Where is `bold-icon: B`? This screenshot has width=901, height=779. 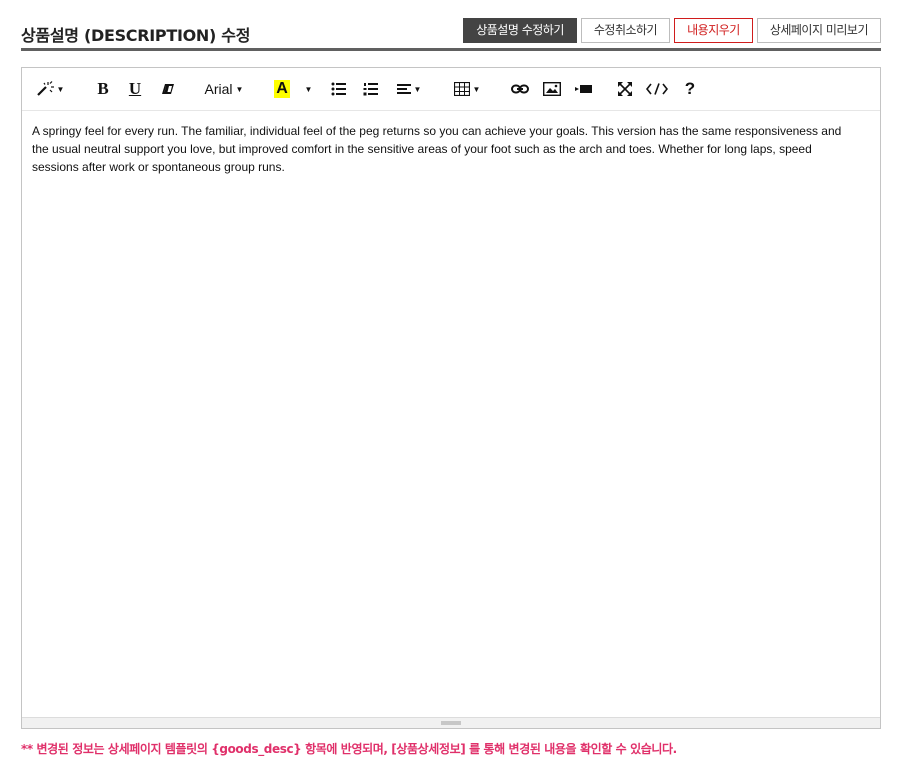 bold-icon: B is located at coordinates (103, 88).